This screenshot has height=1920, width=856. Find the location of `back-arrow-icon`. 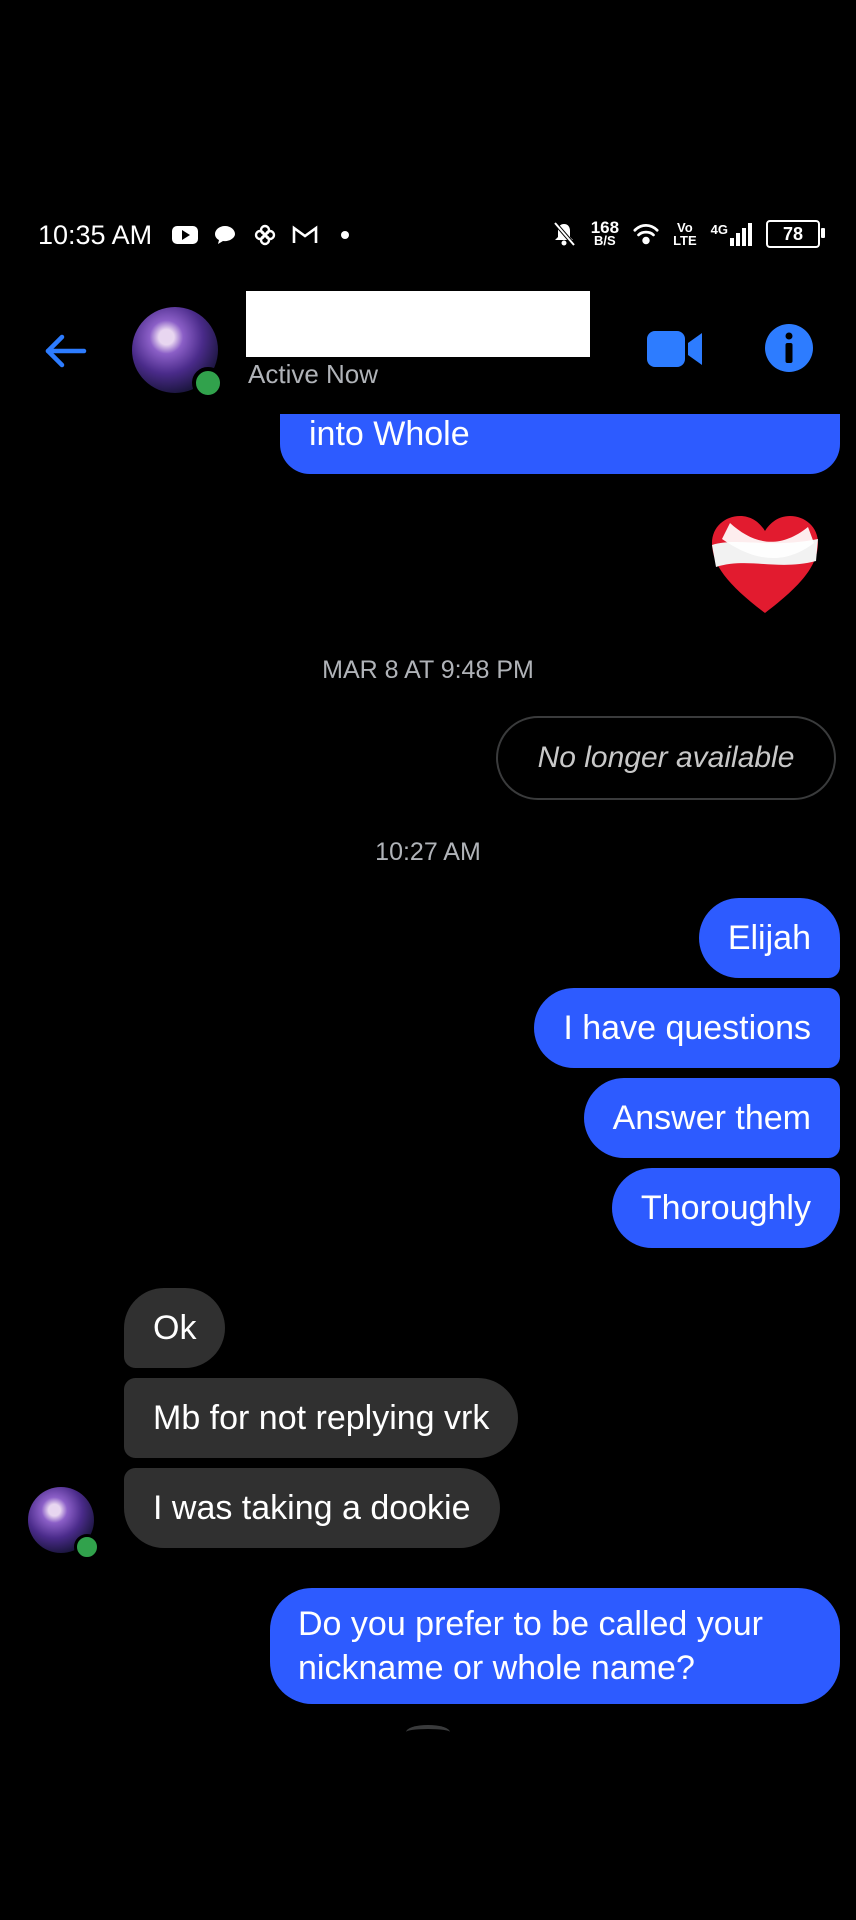

back-arrow-icon is located at coordinates (66, 351).